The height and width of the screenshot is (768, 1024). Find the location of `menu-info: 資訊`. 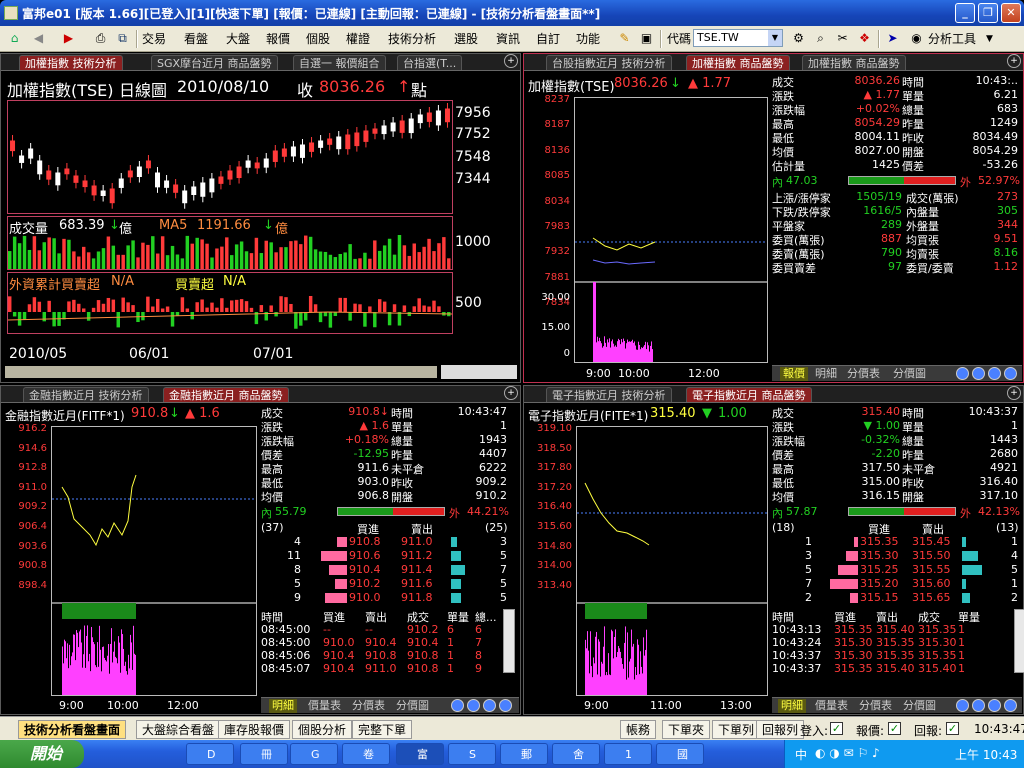

menu-info: 資訊 is located at coordinates (508, 39).